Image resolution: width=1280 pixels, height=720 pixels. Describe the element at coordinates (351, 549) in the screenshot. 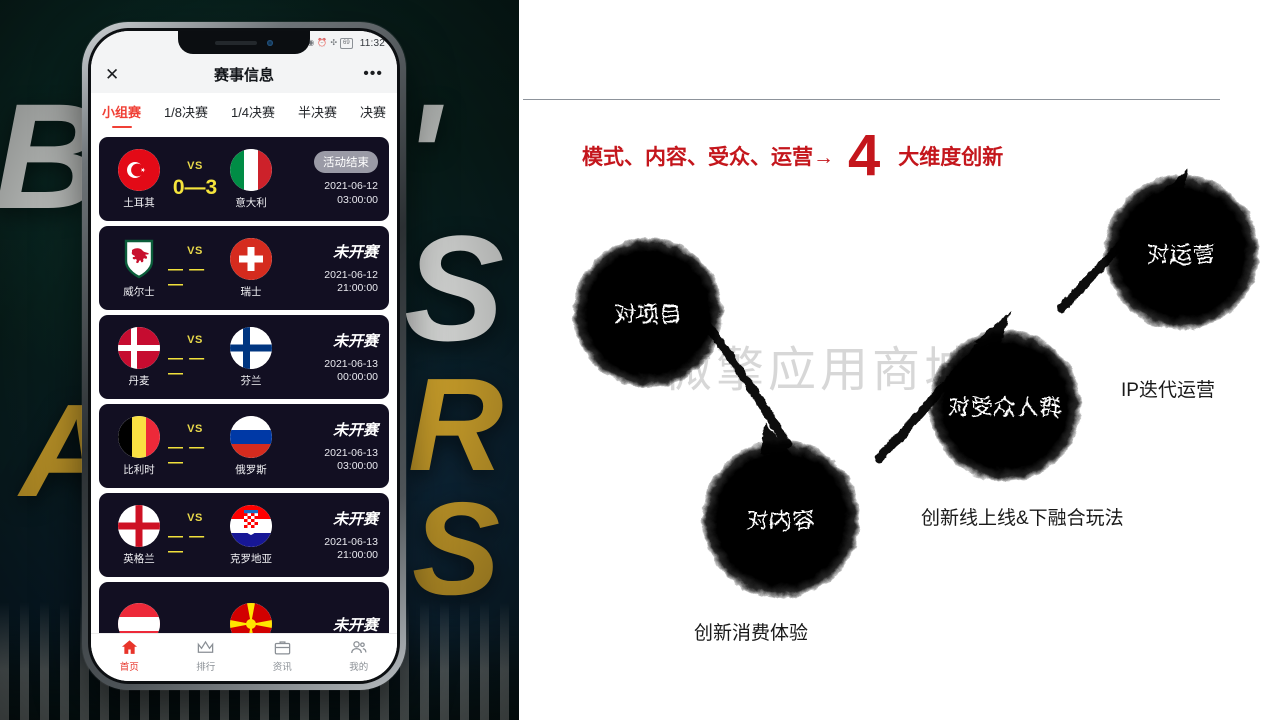

I see `match-datetime: 2021-06-13 21:00:00` at that location.